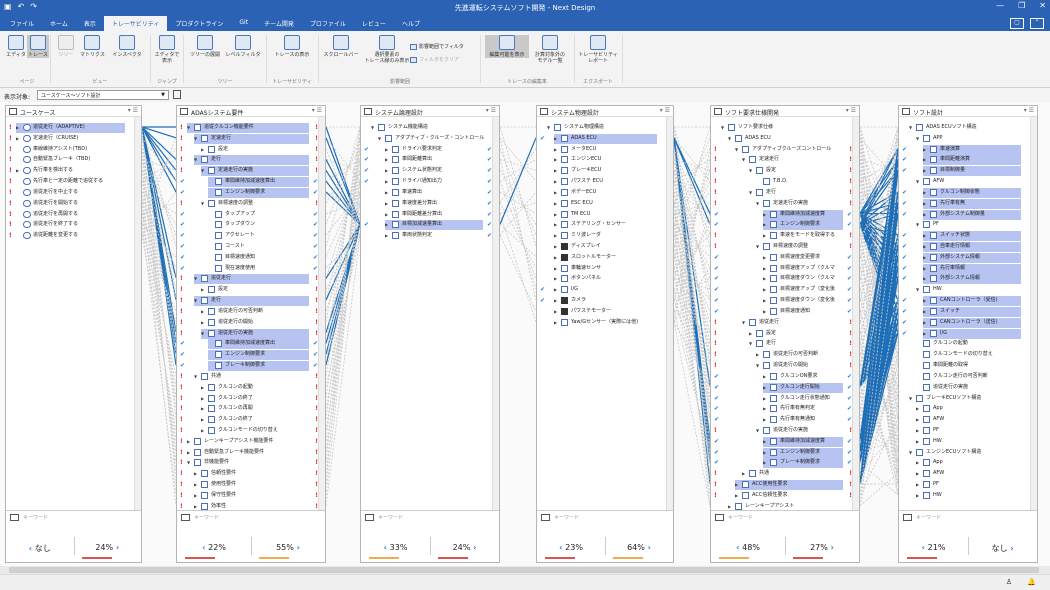 This screenshot has height=590, width=1050. I want to click on ribbon-button-7: レベルフィルタ, so click(243, 46).